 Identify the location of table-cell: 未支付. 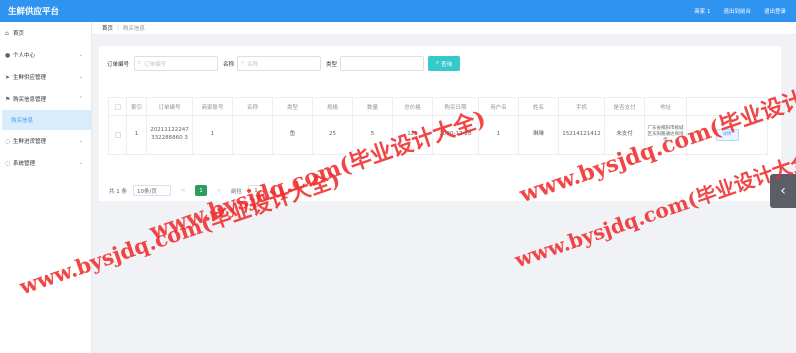
(625, 135).